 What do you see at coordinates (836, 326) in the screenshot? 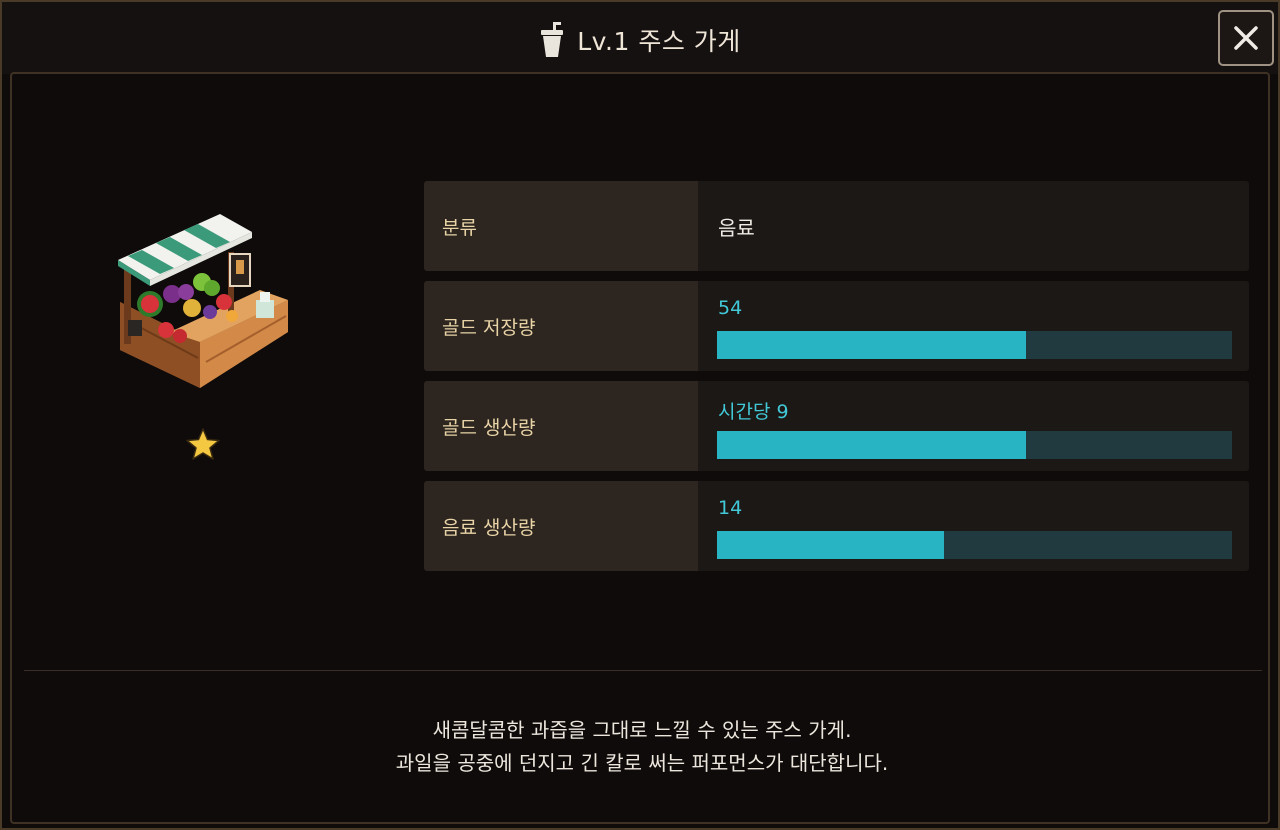
I see `stat-row-gold-storage: 골드 저장량 54` at bounding box center [836, 326].